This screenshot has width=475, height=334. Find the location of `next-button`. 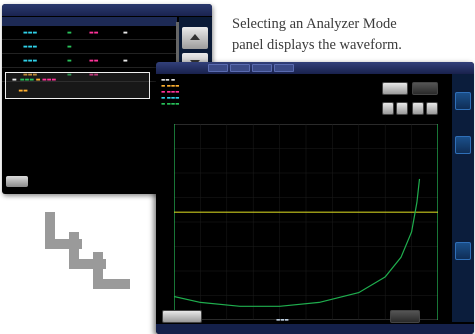

next-button is located at coordinates (432, 108).